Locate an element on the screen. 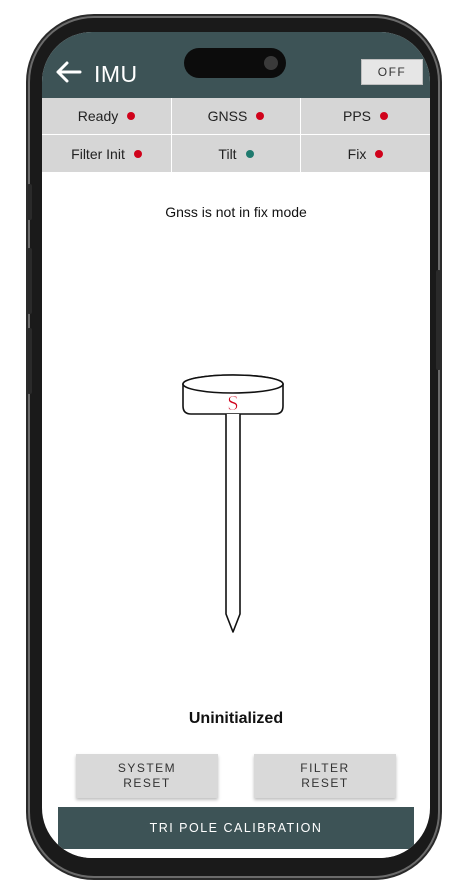 The image size is (464, 895). status-label: Tilt is located at coordinates (227, 153).